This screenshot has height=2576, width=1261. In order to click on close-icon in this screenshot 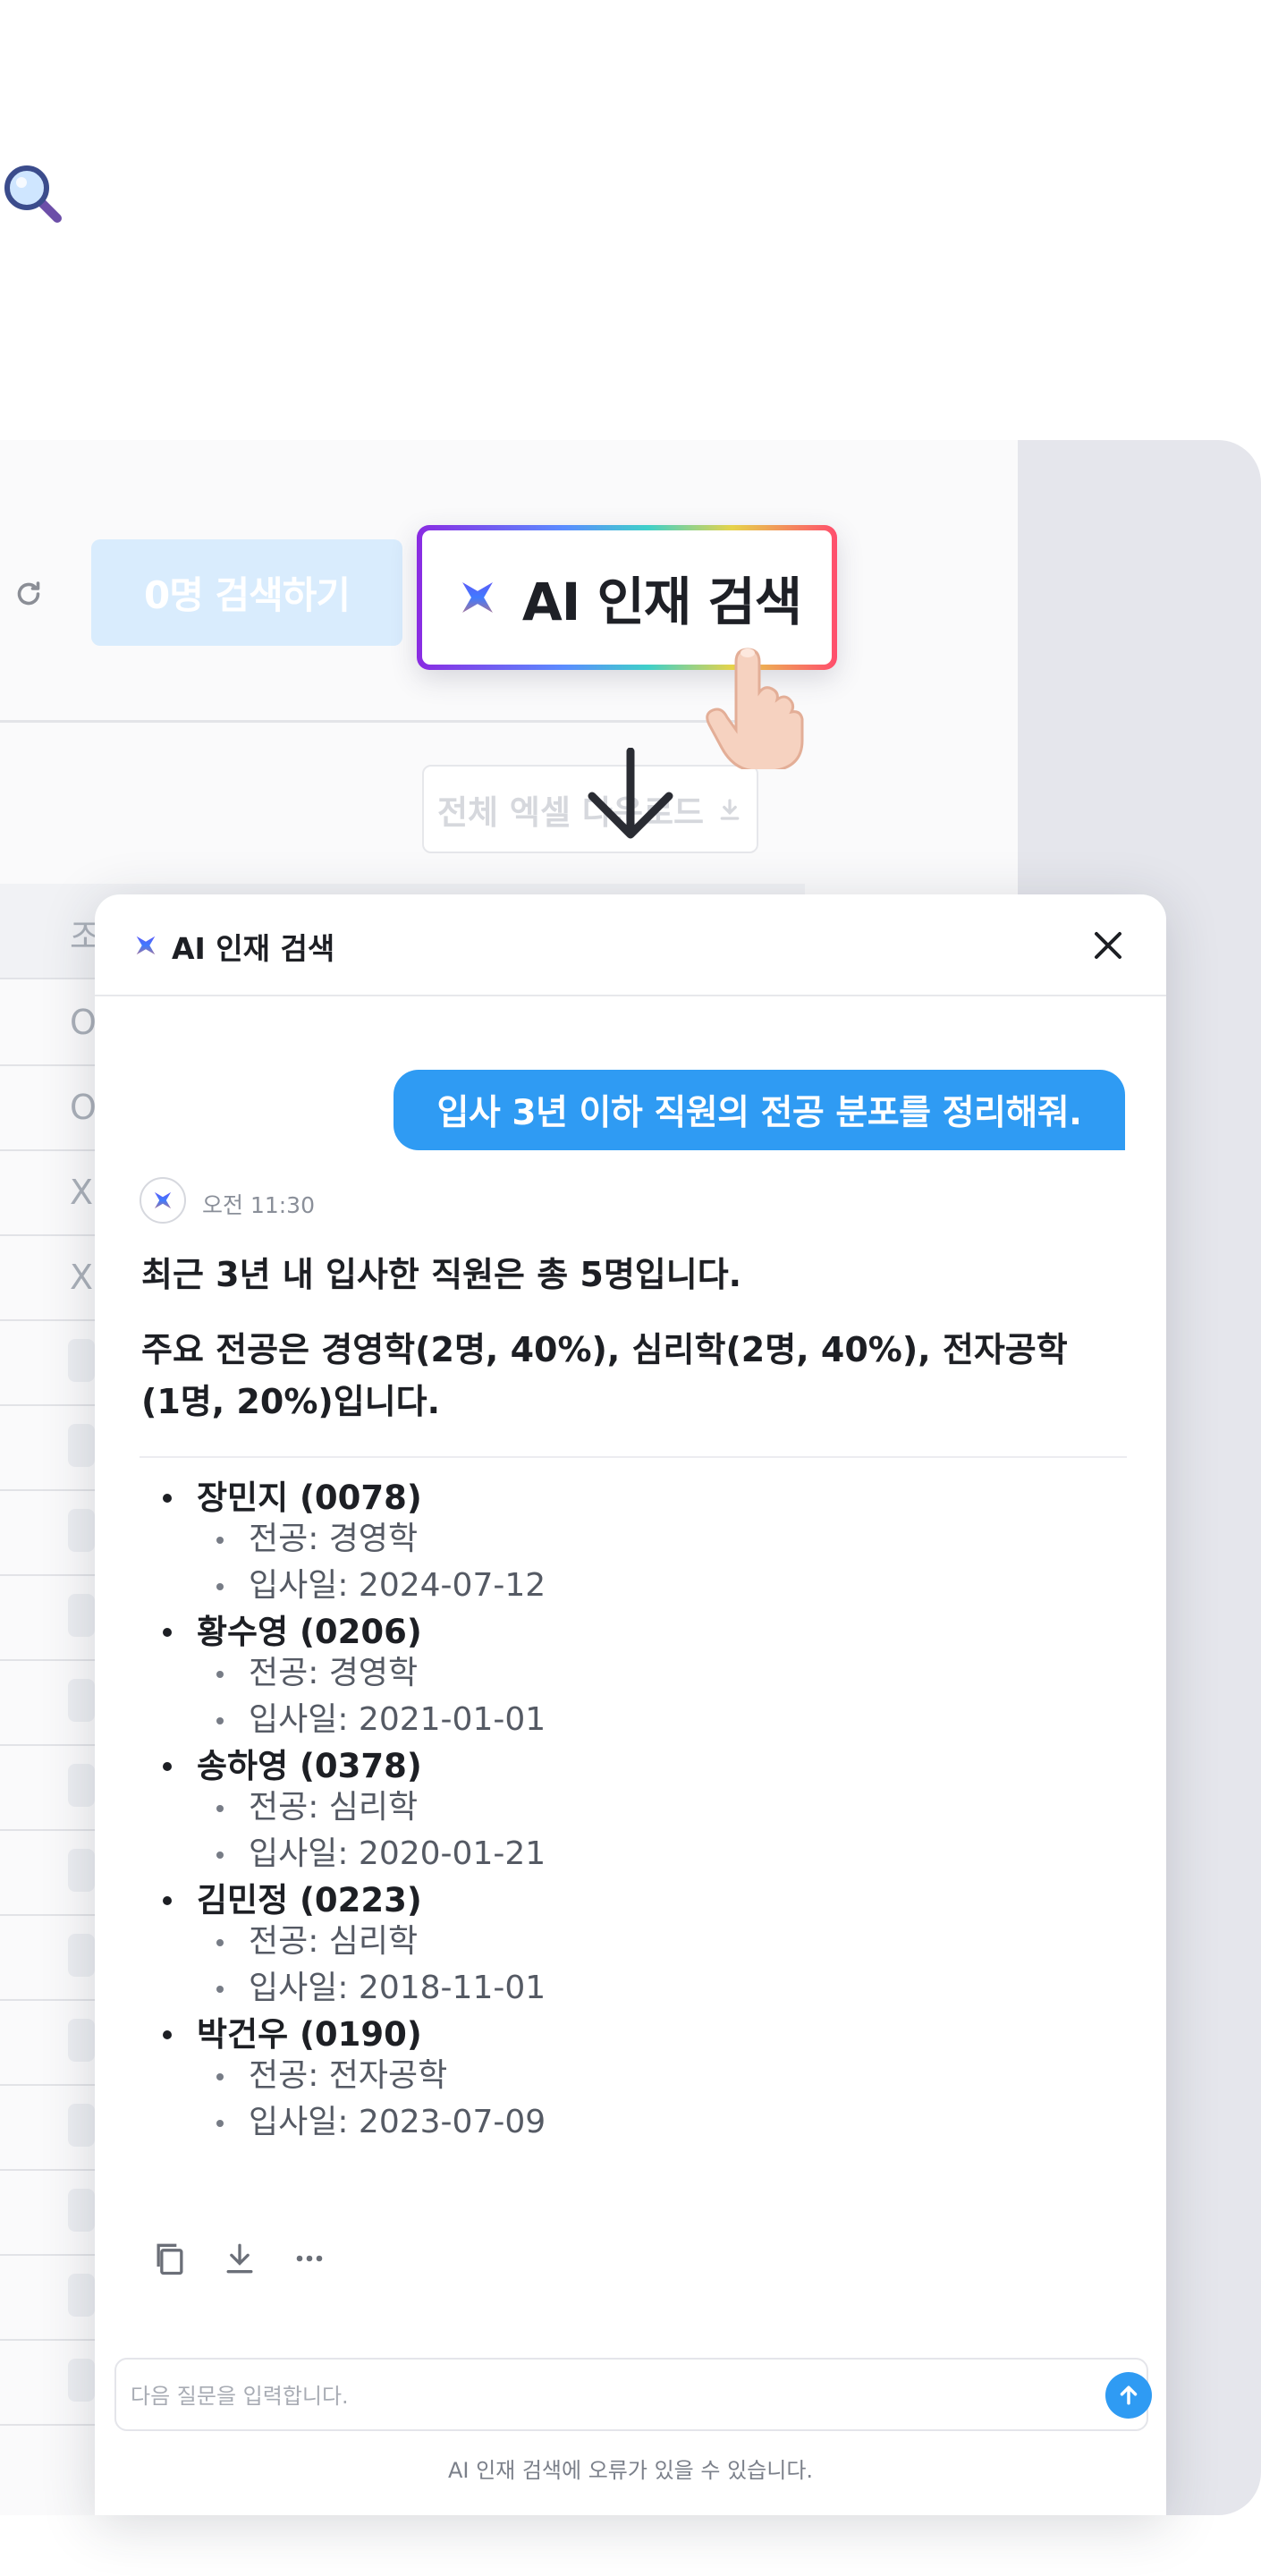, I will do `click(1108, 945)`.